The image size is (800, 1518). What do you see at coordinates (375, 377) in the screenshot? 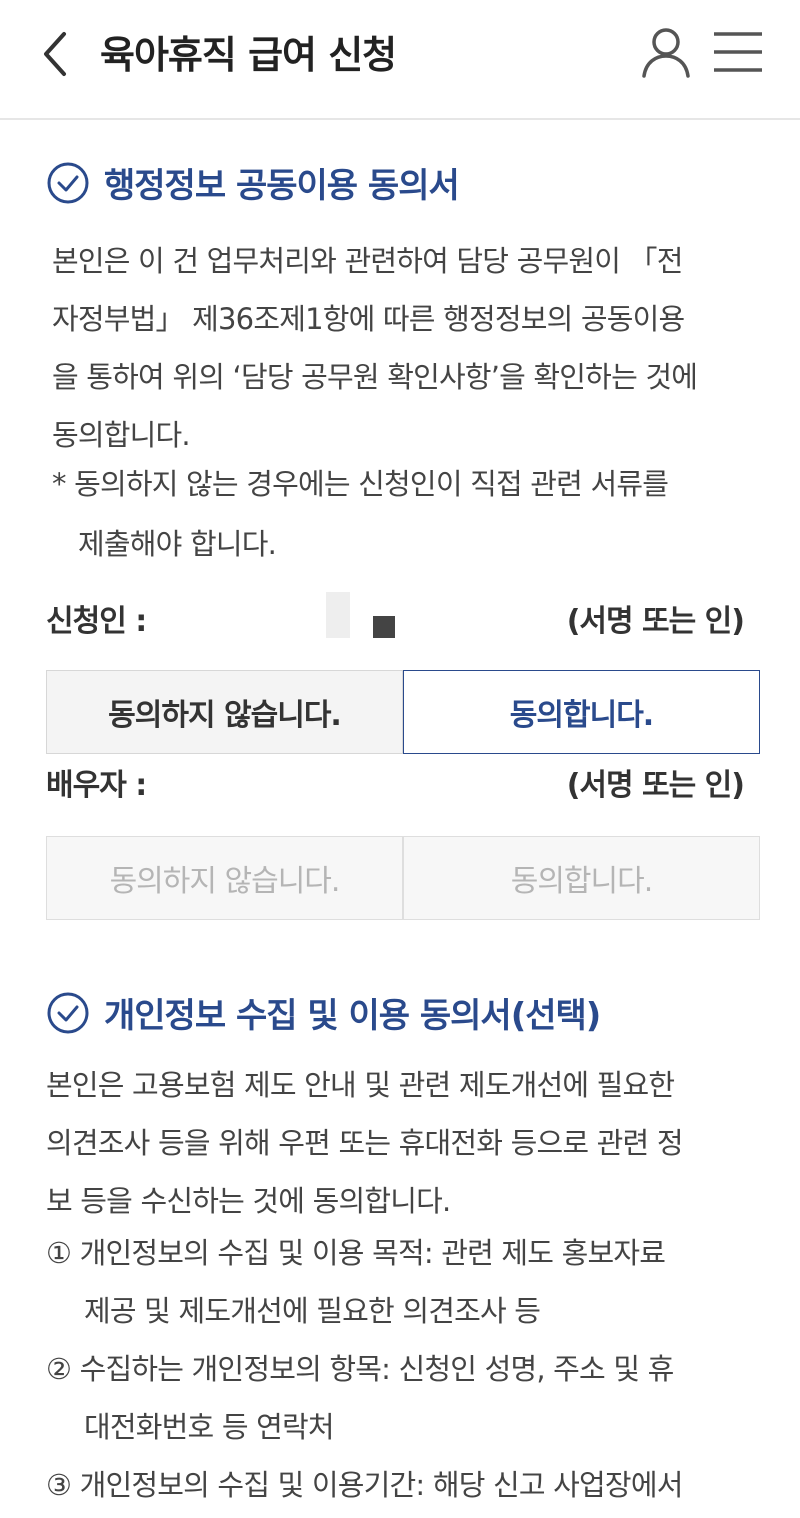
I see `body-line: 을 통하여 위의 ‘담당 공무원 확인사항’을 확인하는 것에` at bounding box center [375, 377].